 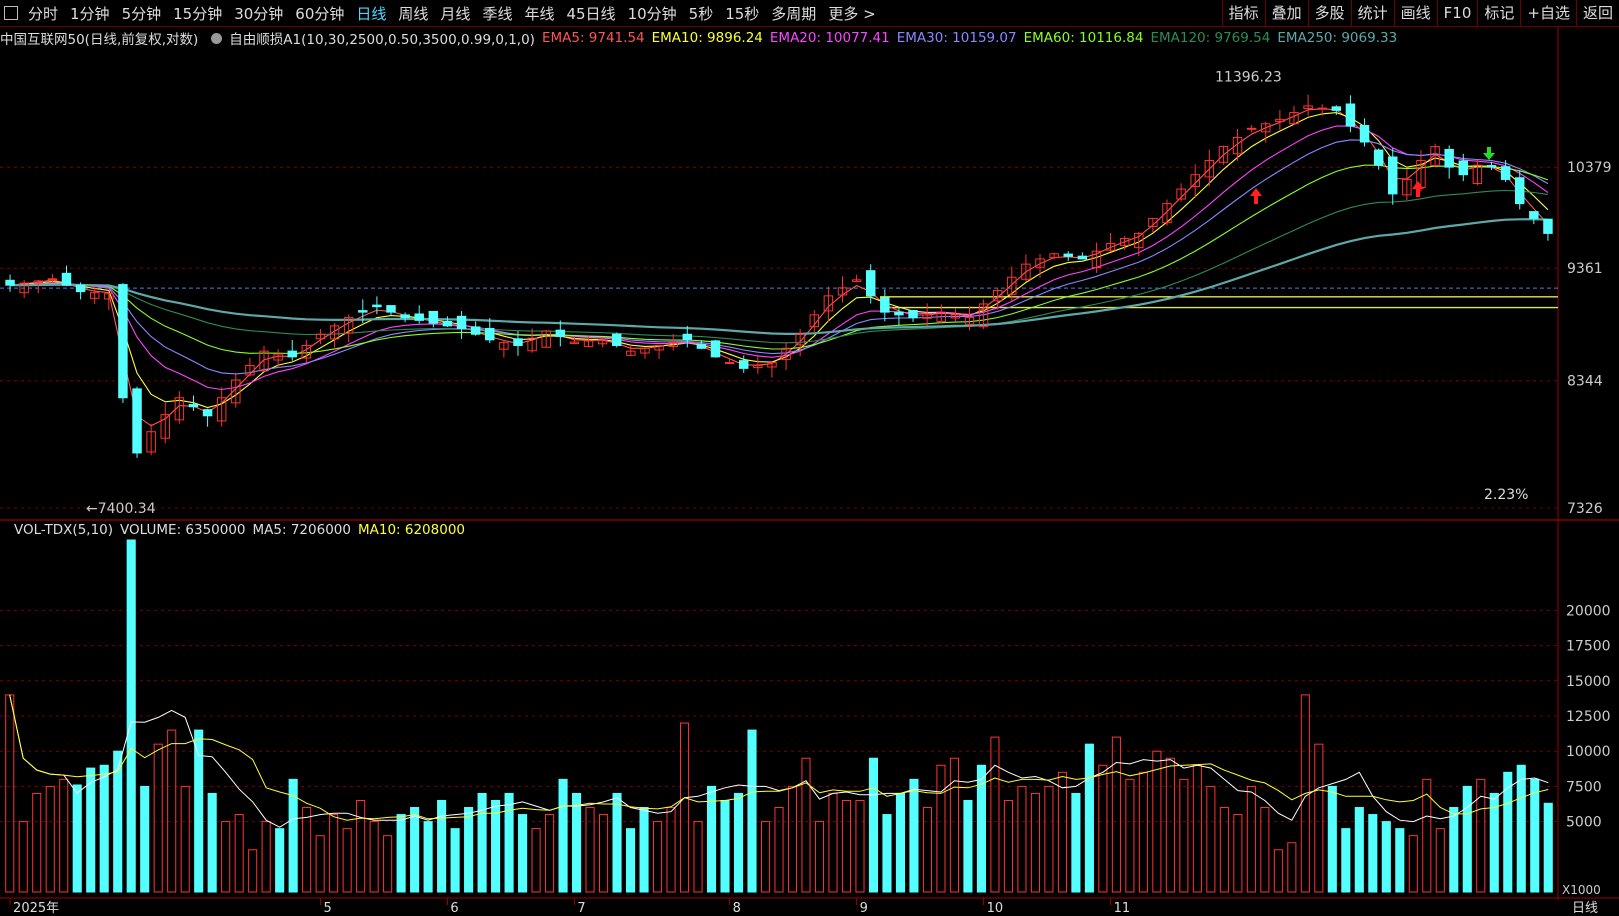 What do you see at coordinates (301, 530) in the screenshot?
I see `volume-ma5: MA5: 7206000` at bounding box center [301, 530].